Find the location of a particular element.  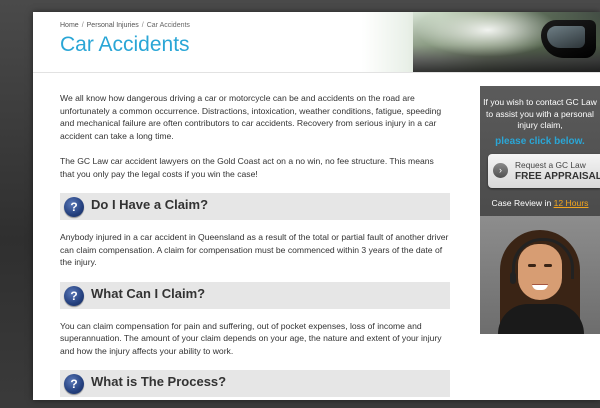

car-mirror-glass is located at coordinates (566, 37).